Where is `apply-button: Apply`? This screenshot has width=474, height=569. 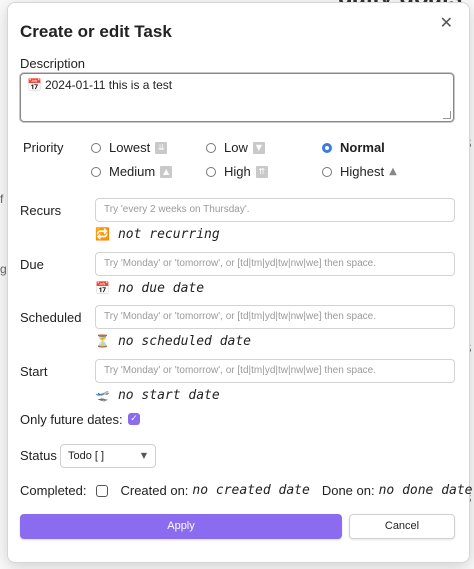
apply-button: Apply is located at coordinates (181, 526).